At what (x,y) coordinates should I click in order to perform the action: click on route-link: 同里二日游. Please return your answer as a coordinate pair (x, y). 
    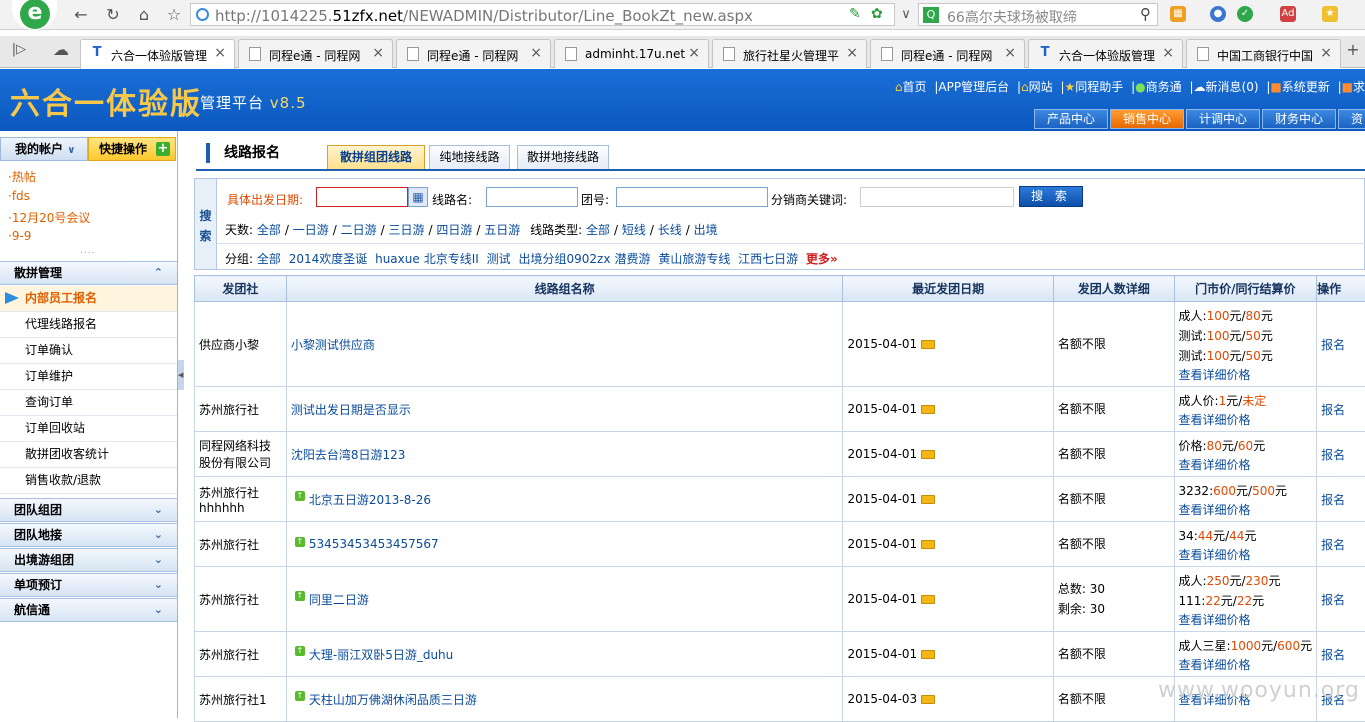
    Looking at the image, I should click on (339, 600).